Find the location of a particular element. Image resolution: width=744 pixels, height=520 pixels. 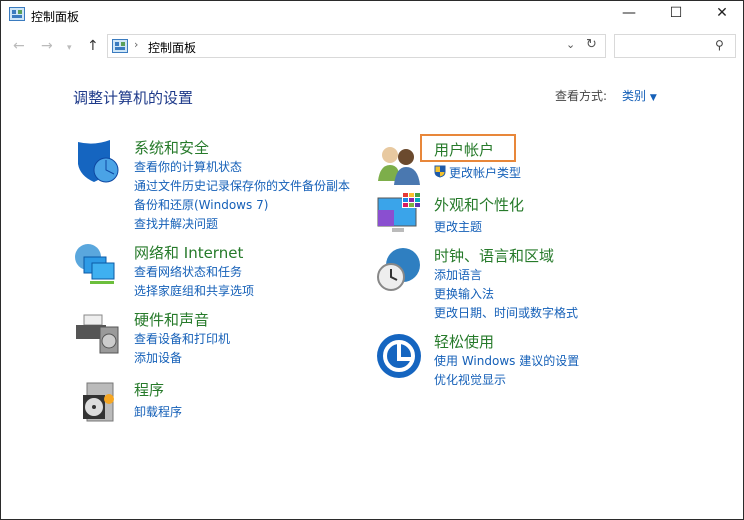

recent-dropdown-icon: ▾ is located at coordinates (69, 48).